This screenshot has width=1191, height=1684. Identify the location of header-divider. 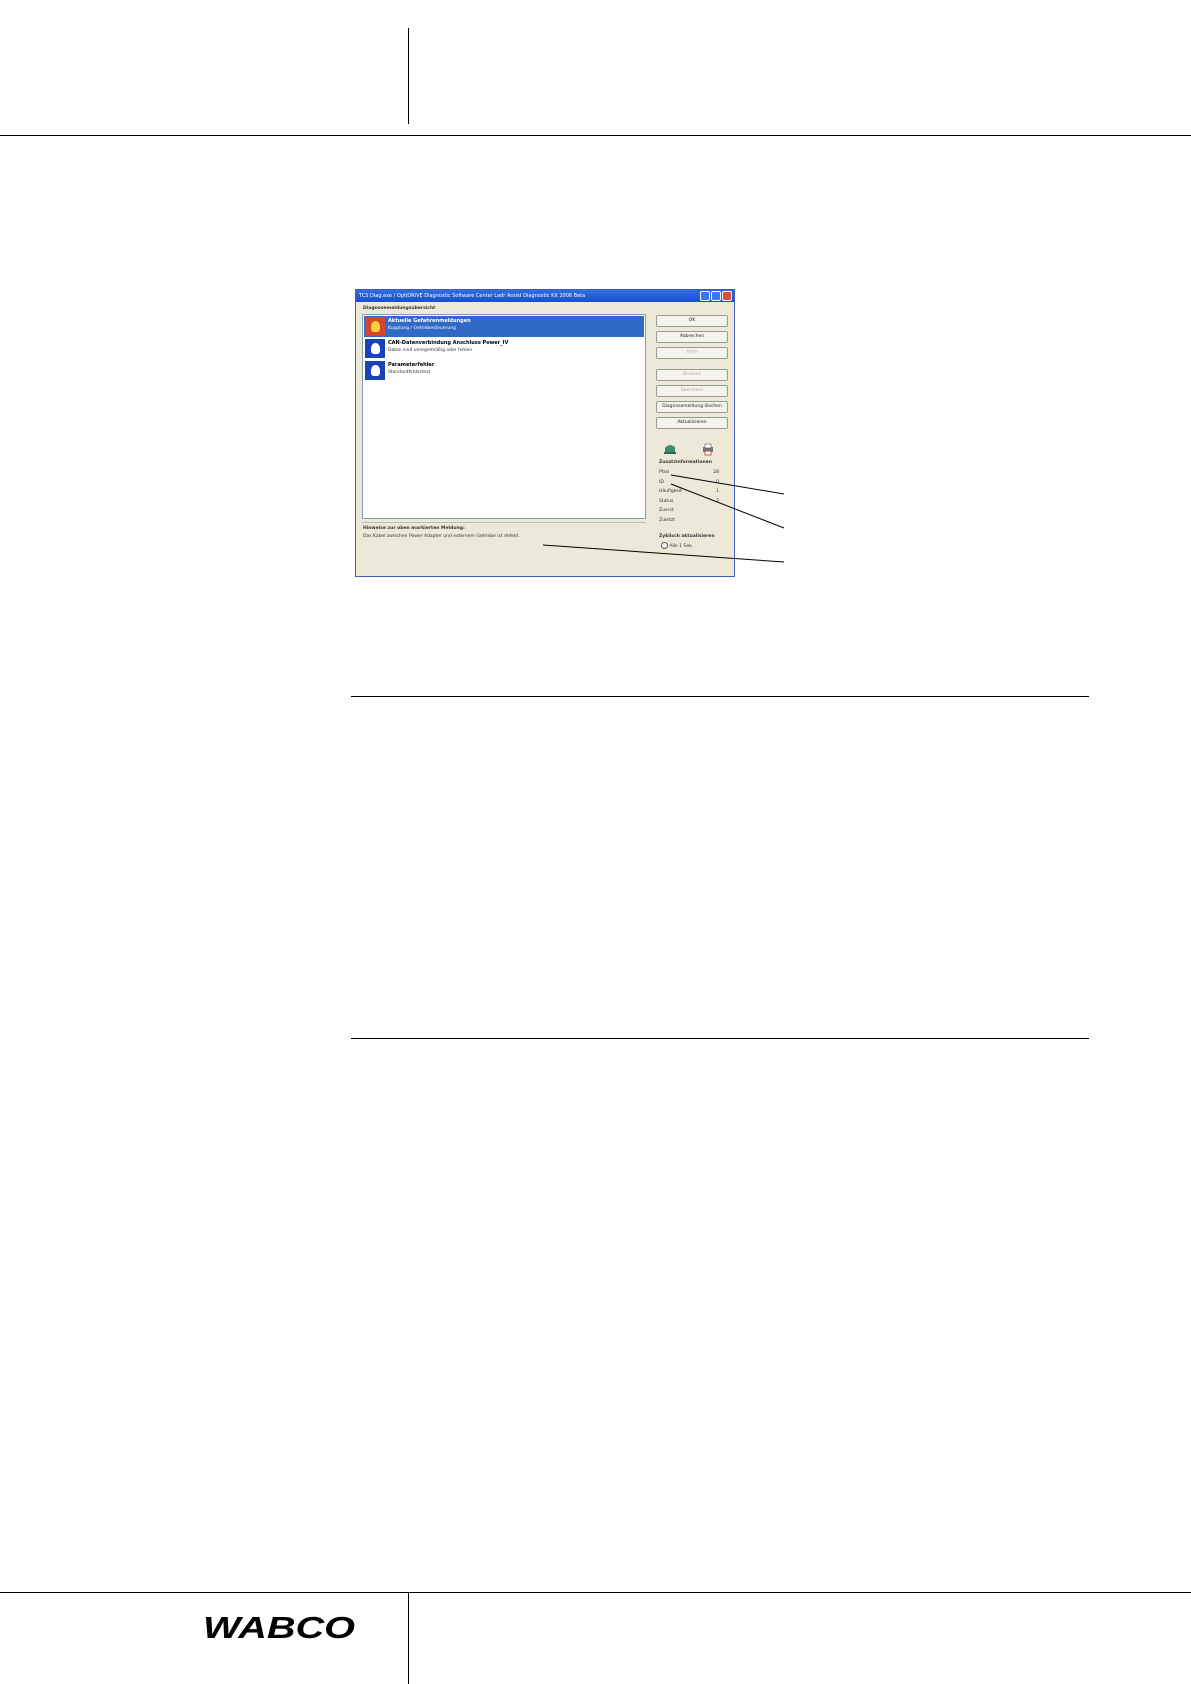
(408, 76).